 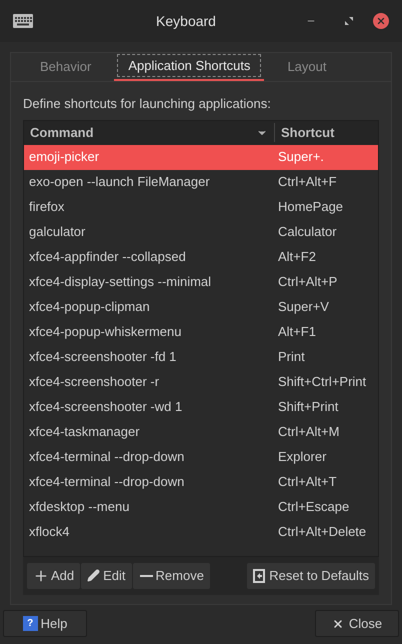 I want to click on table-row: xfdesktop --menu Ctrl+Escape, so click(x=201, y=507).